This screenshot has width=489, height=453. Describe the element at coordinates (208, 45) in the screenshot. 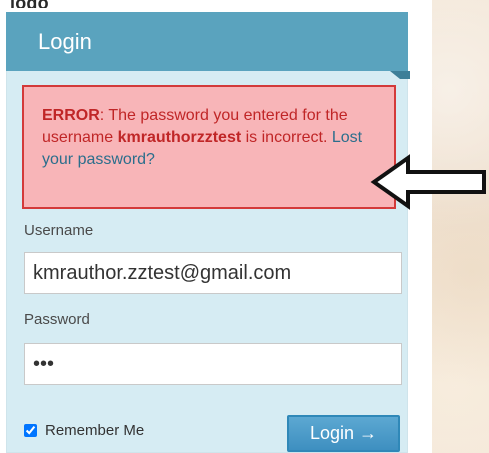

I see `login-widget-header: Login` at that location.